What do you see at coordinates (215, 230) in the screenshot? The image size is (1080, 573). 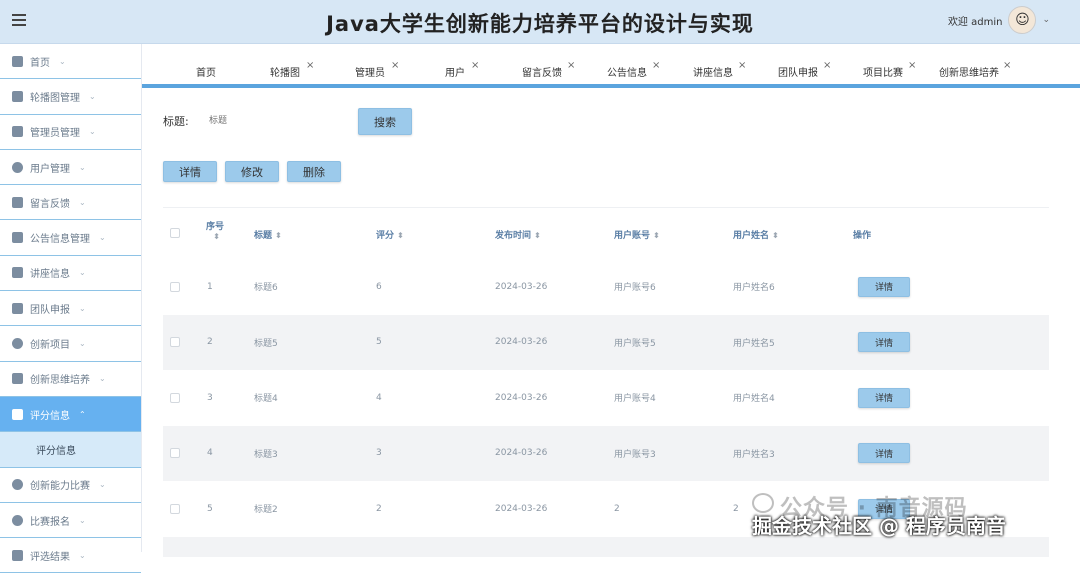 I see `col-header-no: 序号 ⬍` at bounding box center [215, 230].